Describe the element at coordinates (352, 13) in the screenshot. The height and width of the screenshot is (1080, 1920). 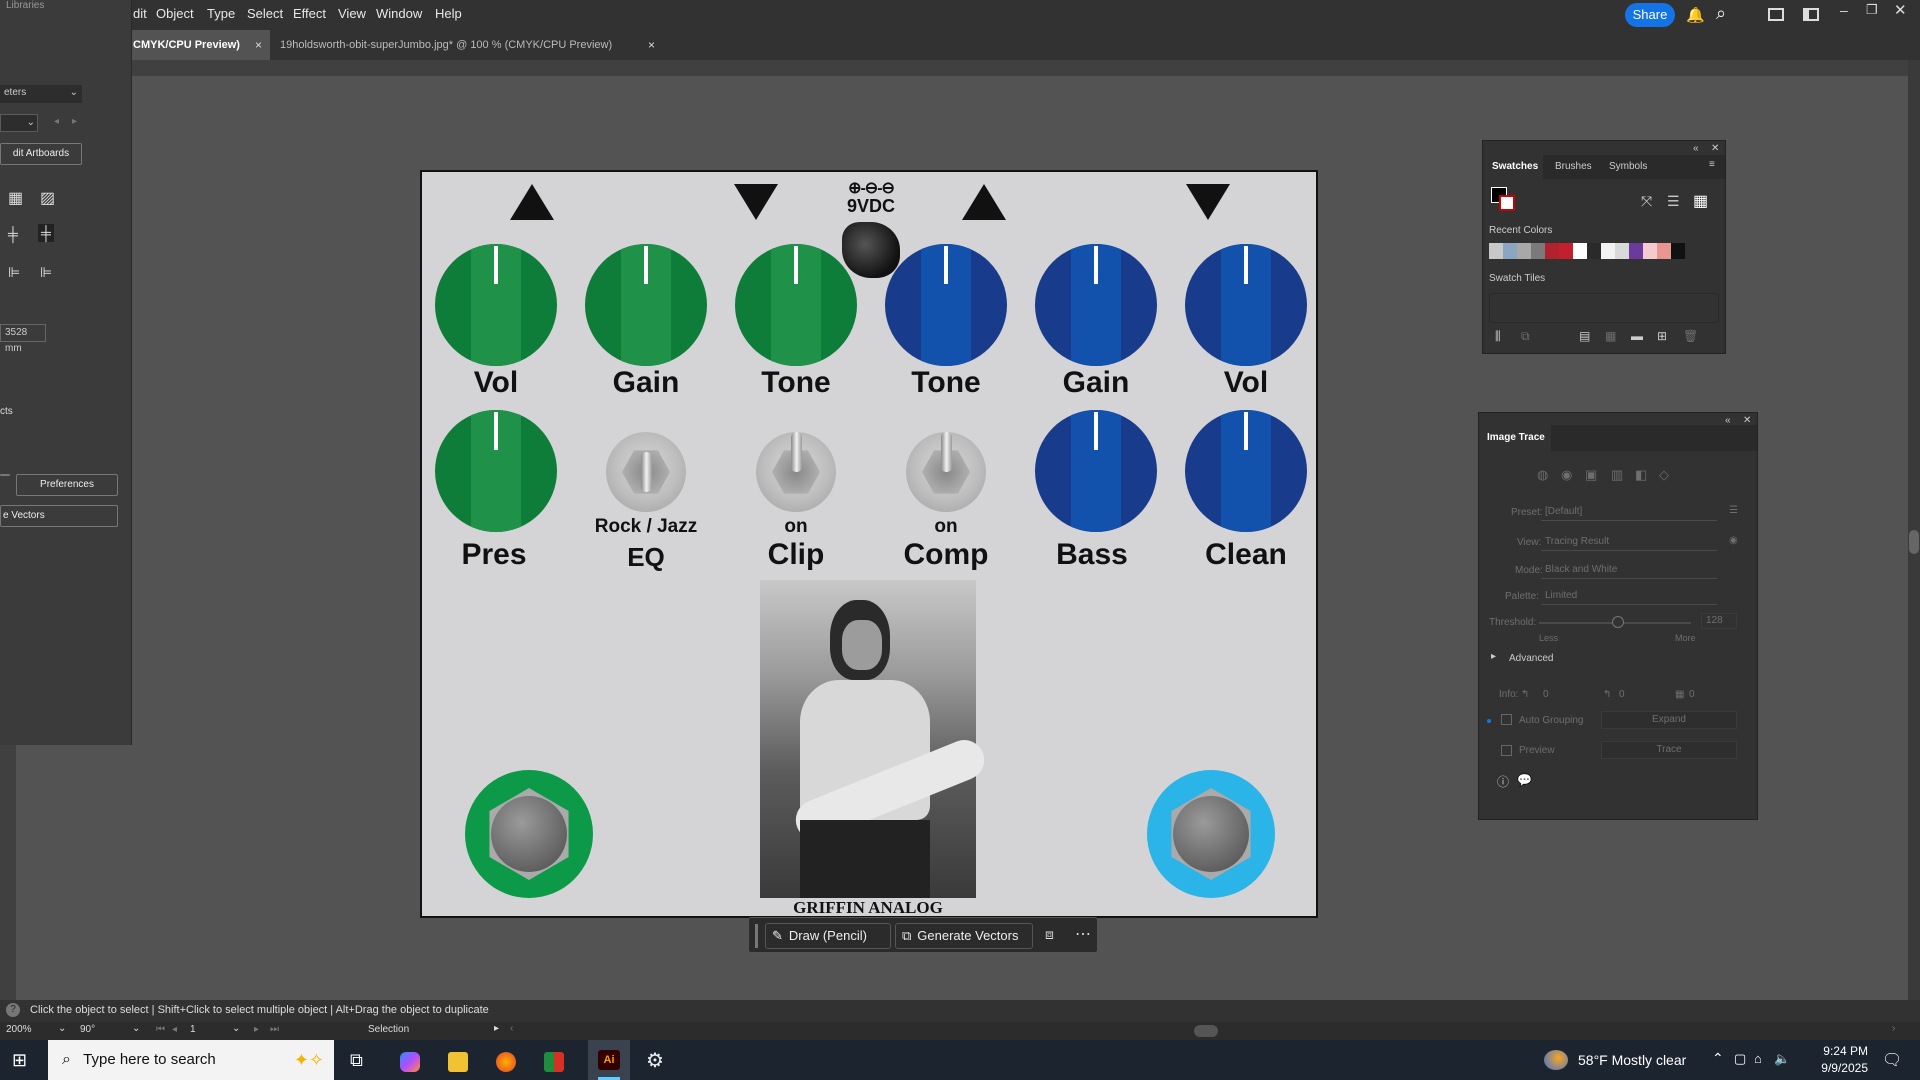
I see `menu-view: View` at that location.